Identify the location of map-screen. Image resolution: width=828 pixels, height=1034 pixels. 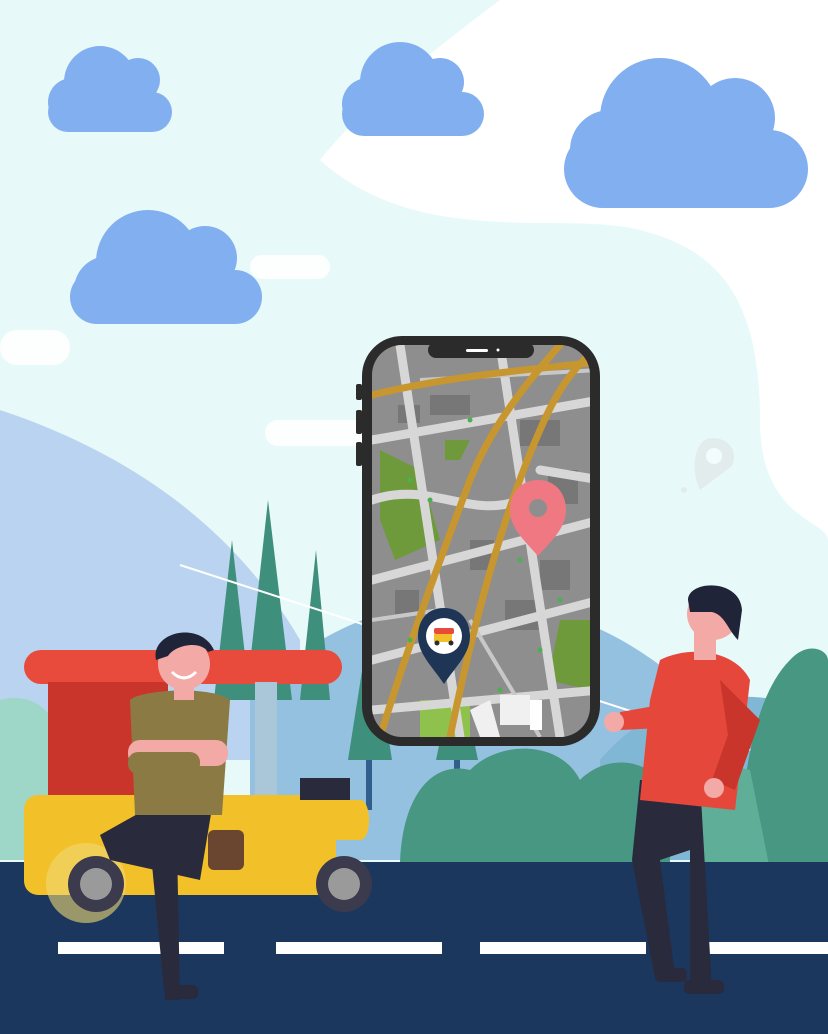
(481, 541).